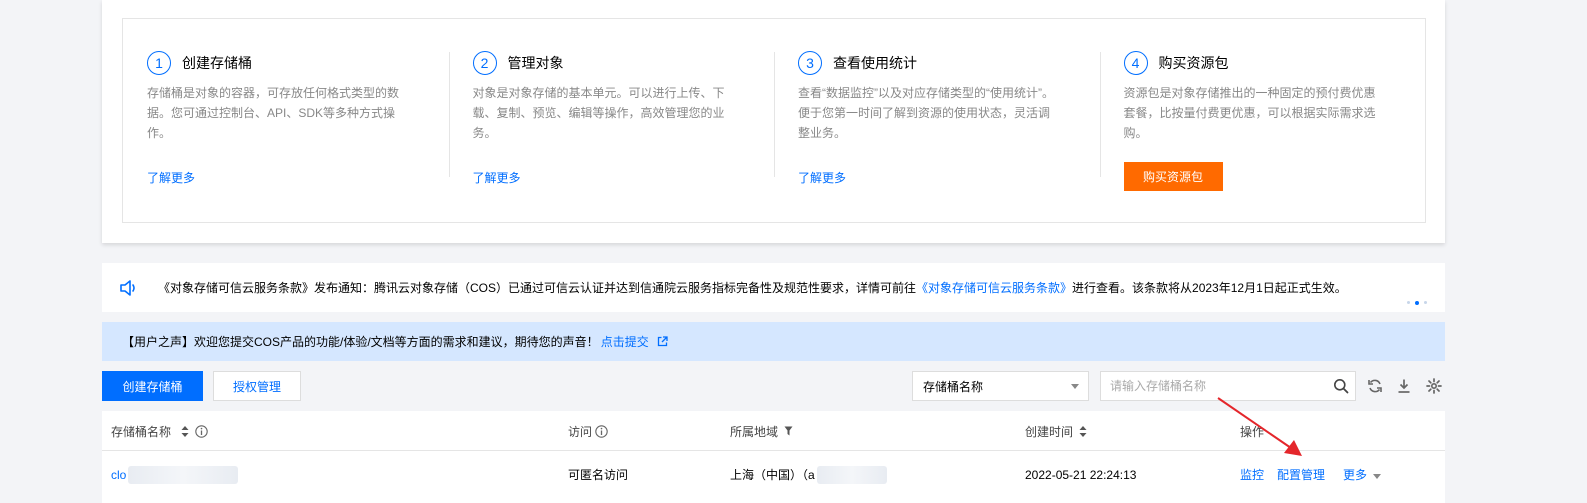 The width and height of the screenshot is (1587, 503). I want to click on access-cell: 可匿名访问, so click(598, 475).